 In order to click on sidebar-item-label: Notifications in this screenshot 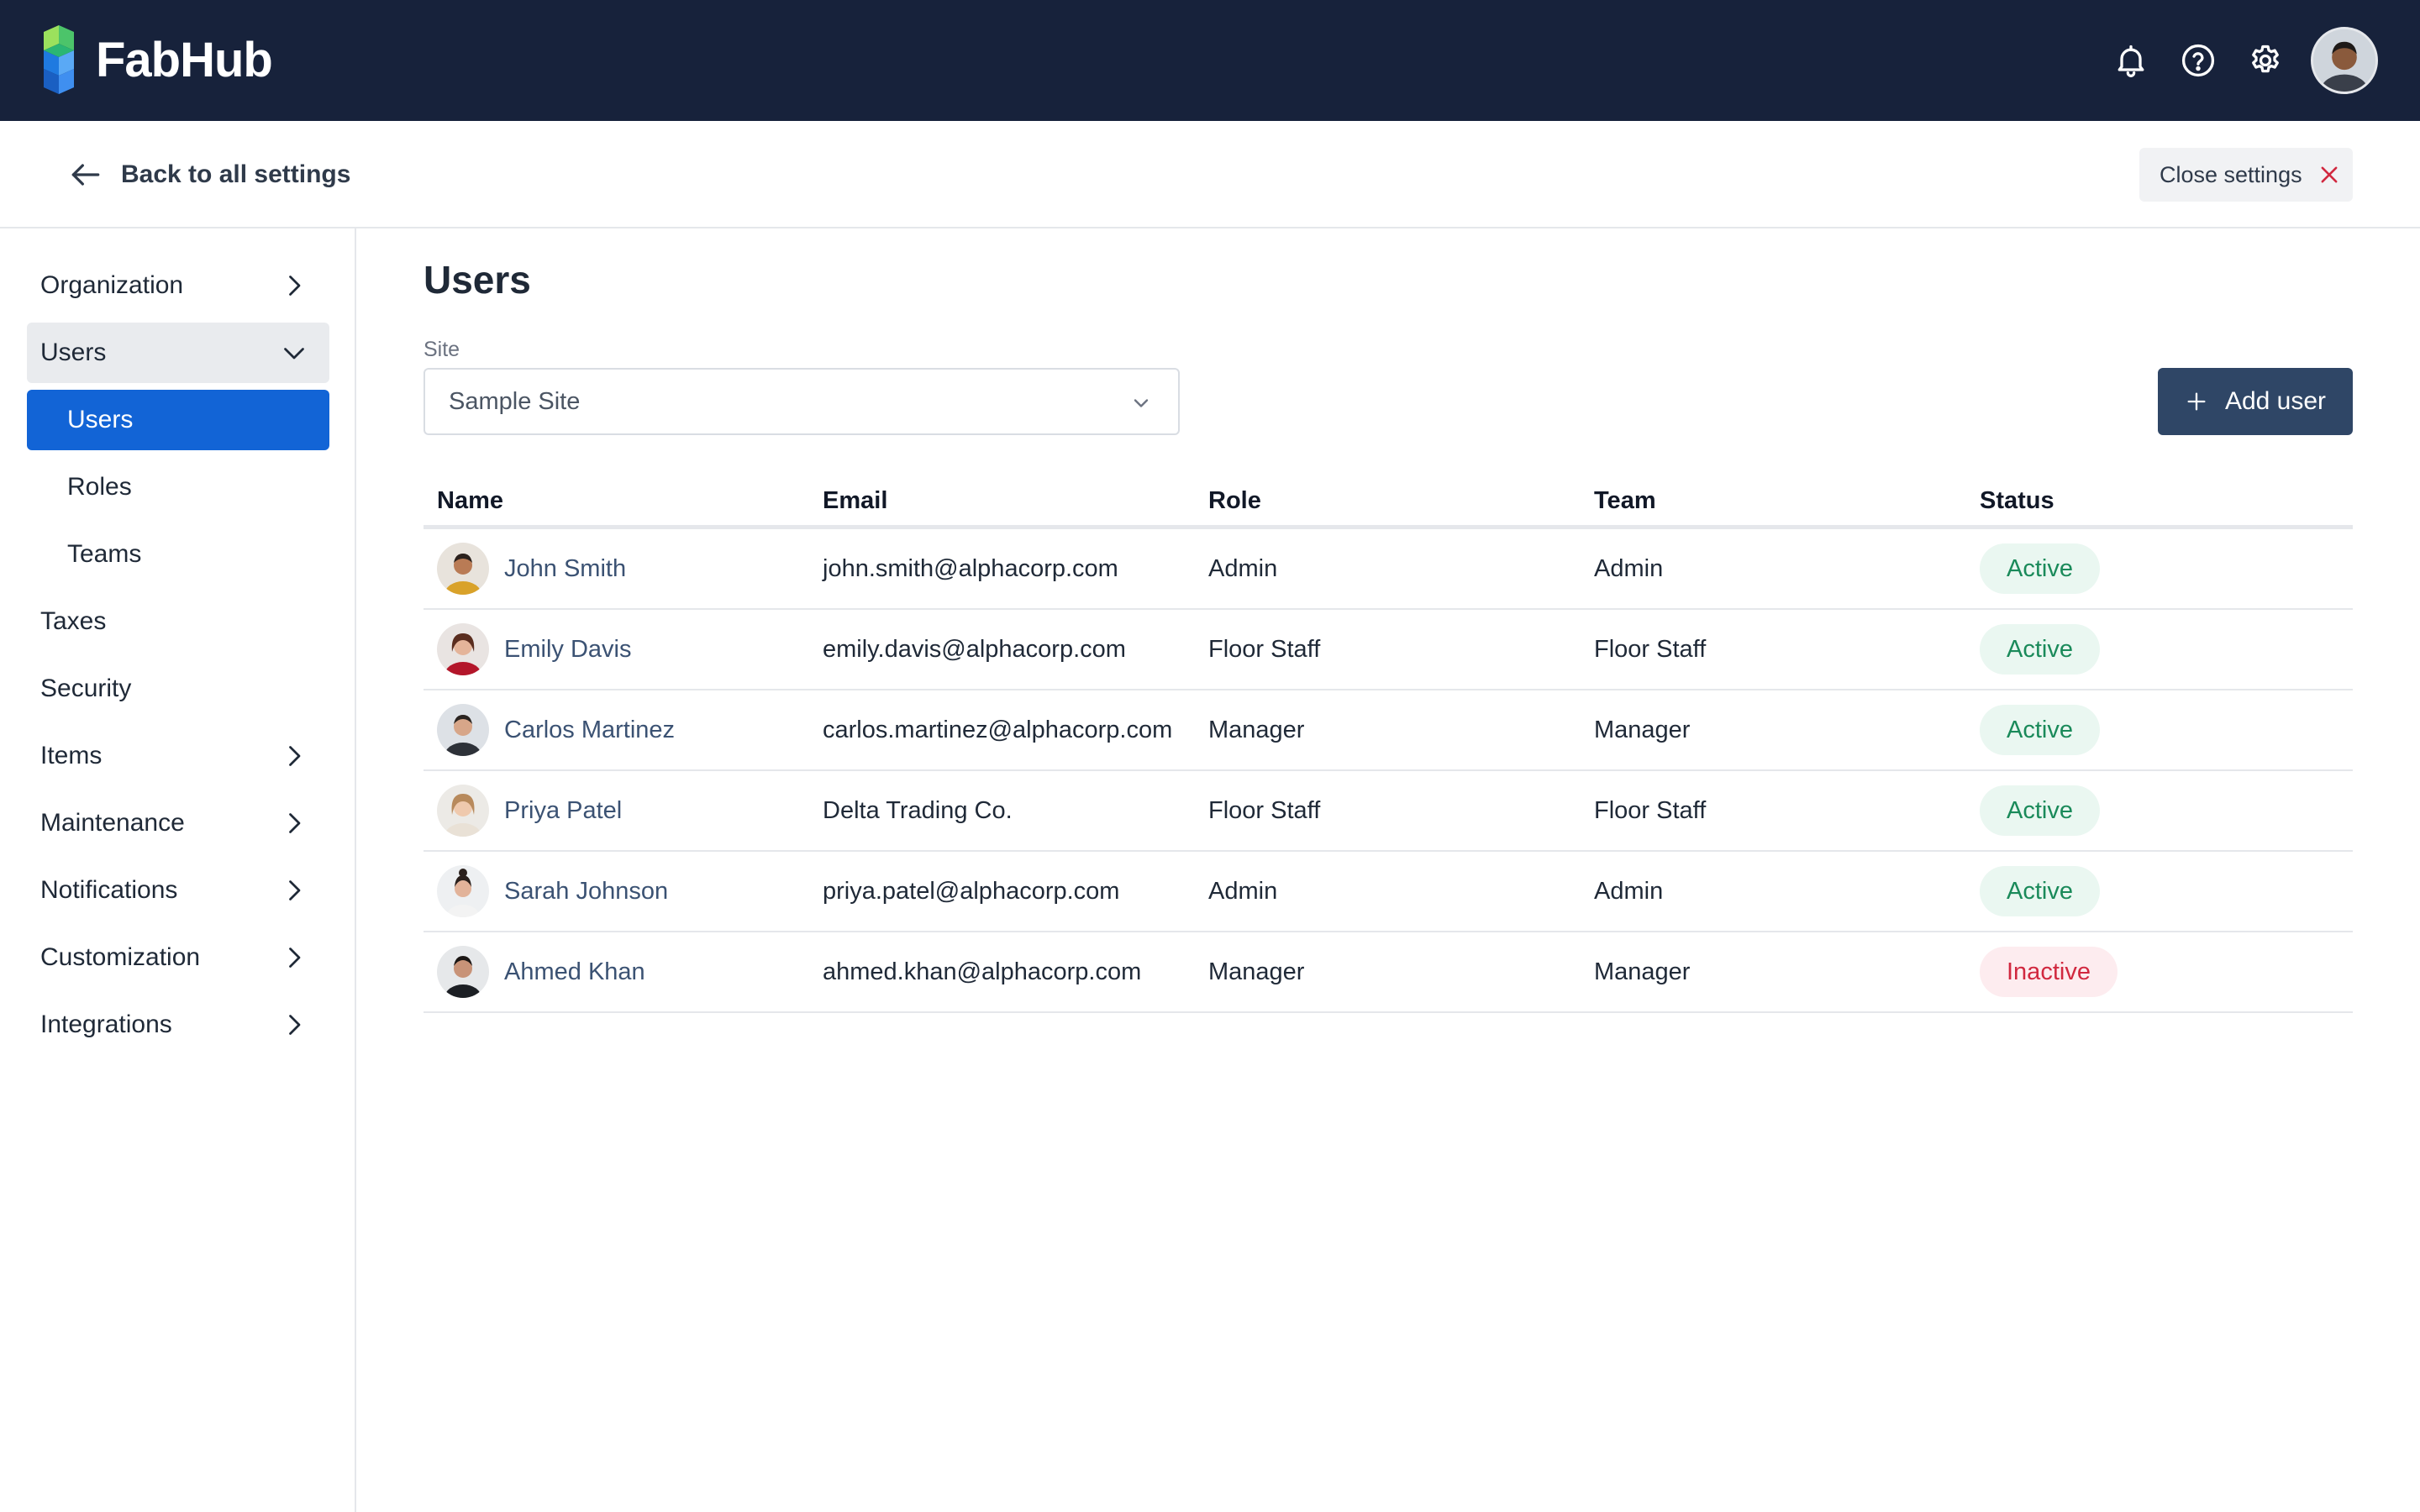, I will do `click(109, 890)`.